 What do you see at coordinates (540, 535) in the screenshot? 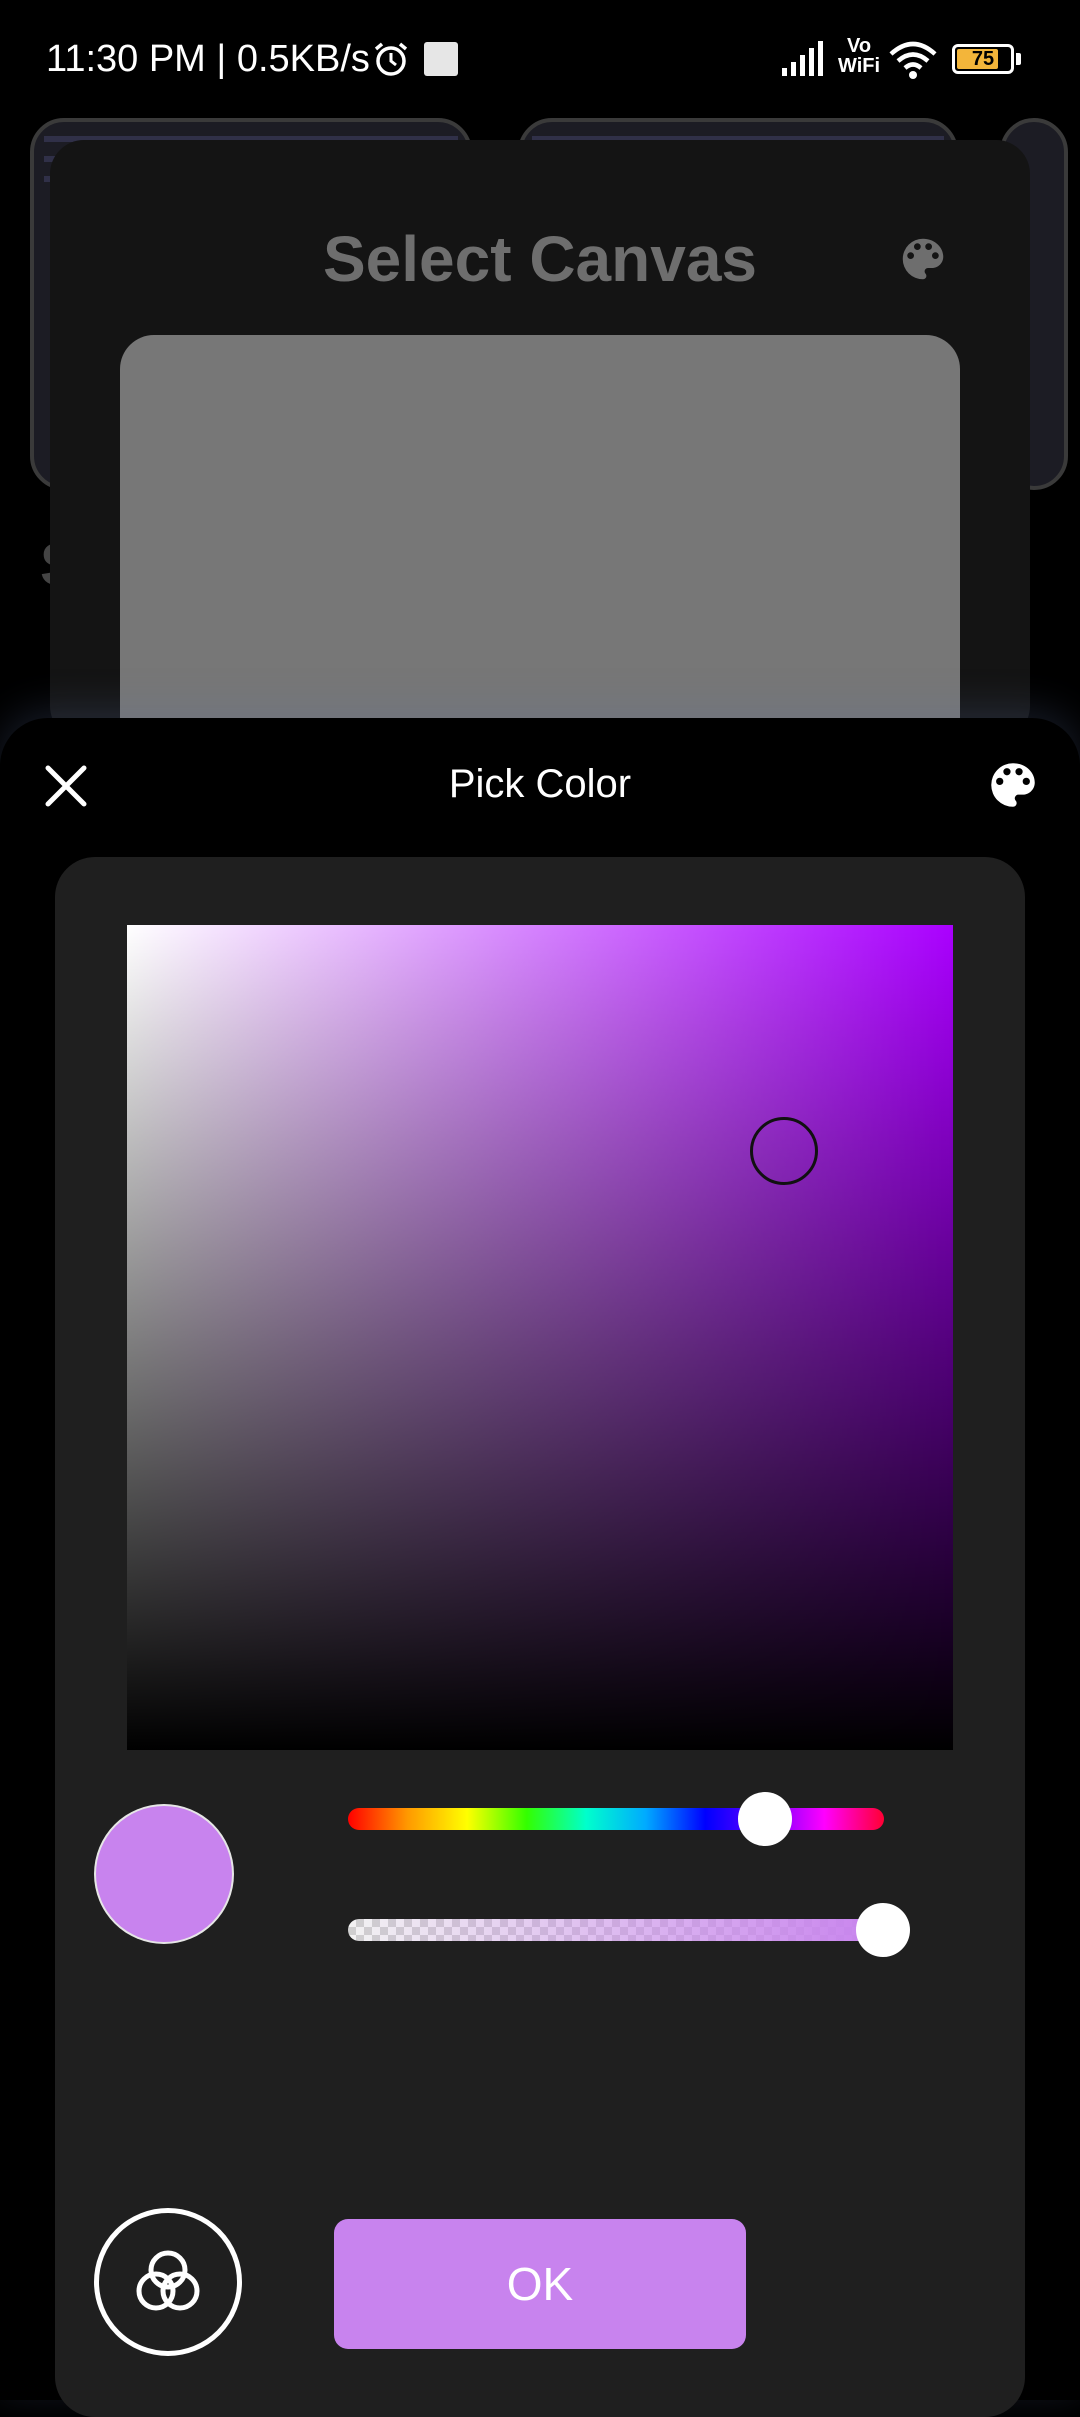
I see `canvas-preview` at bounding box center [540, 535].